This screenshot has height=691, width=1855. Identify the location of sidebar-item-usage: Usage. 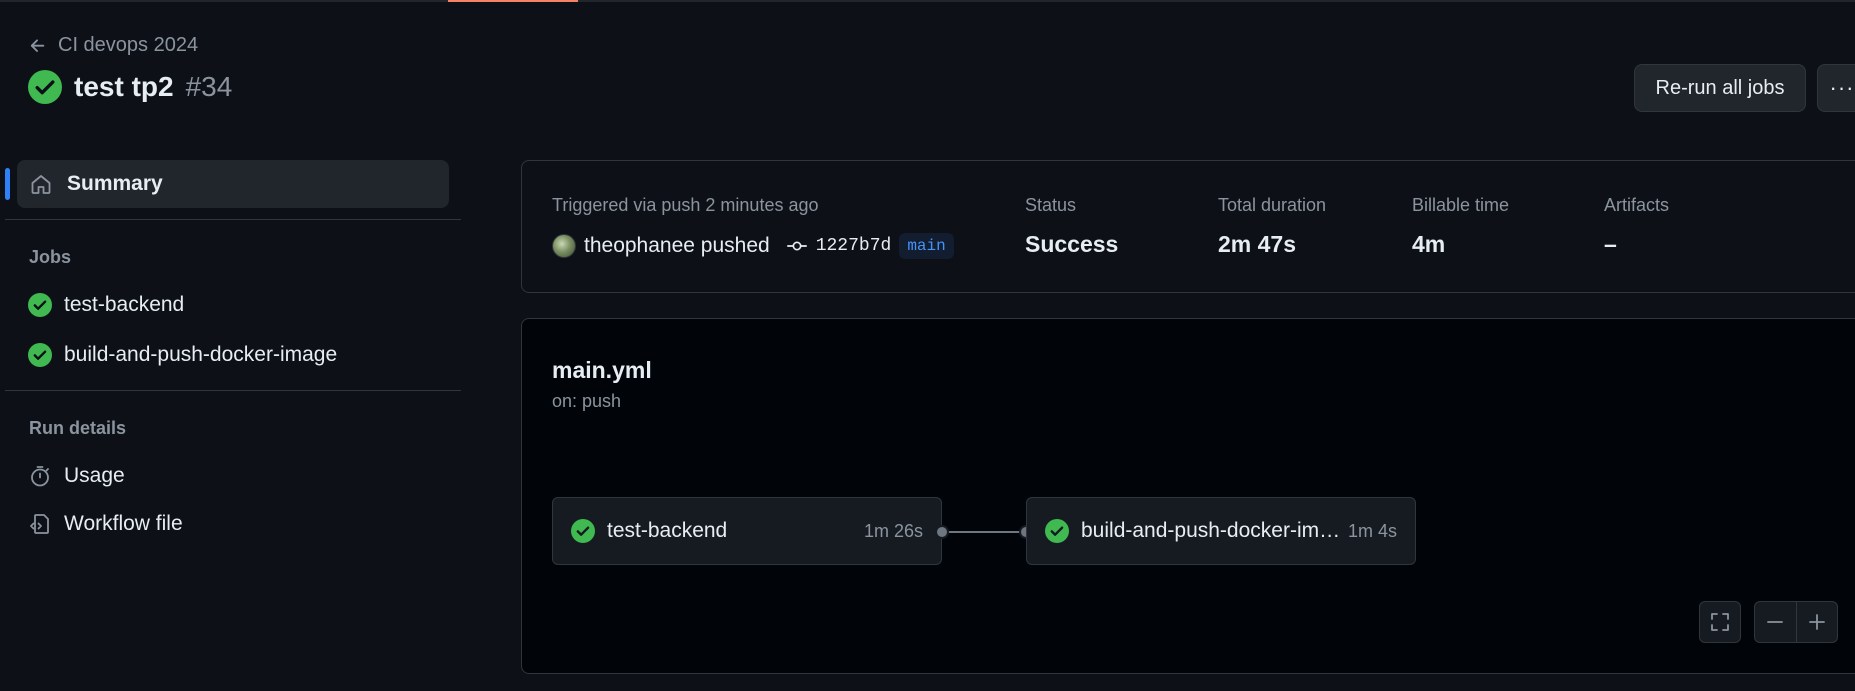
(76, 476).